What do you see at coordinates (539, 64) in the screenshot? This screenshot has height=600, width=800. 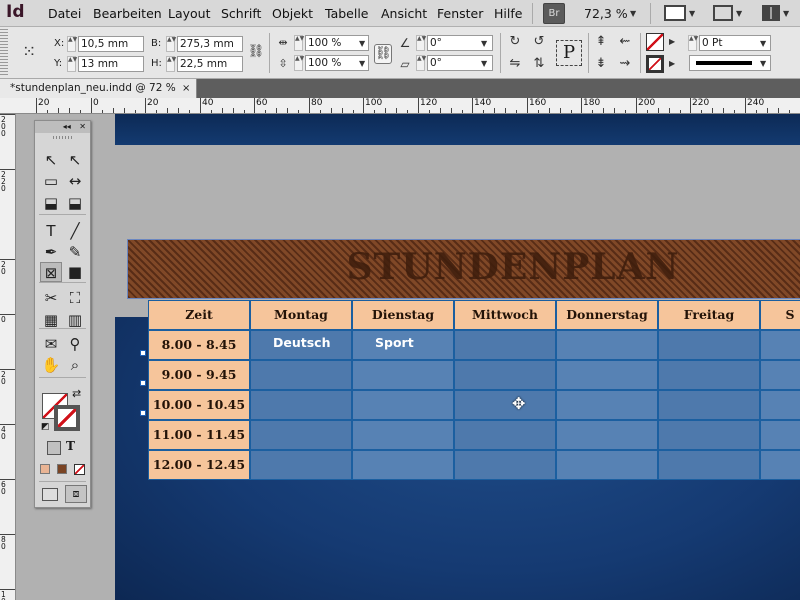 I see `flip-vertical-icon: ⇅` at bounding box center [539, 64].